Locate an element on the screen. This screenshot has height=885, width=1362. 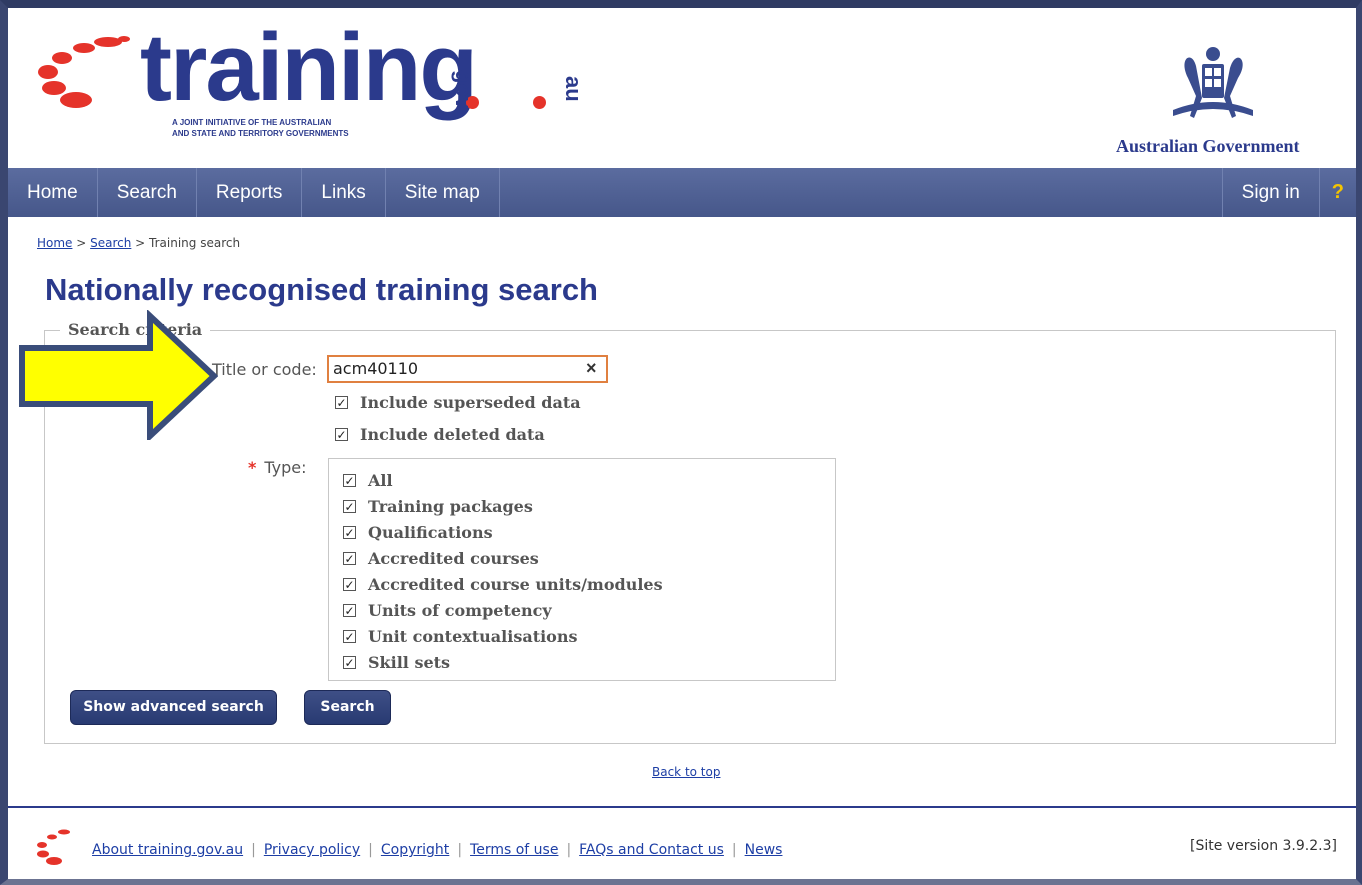
breadcrumb-current: Training search is located at coordinates (195, 243).